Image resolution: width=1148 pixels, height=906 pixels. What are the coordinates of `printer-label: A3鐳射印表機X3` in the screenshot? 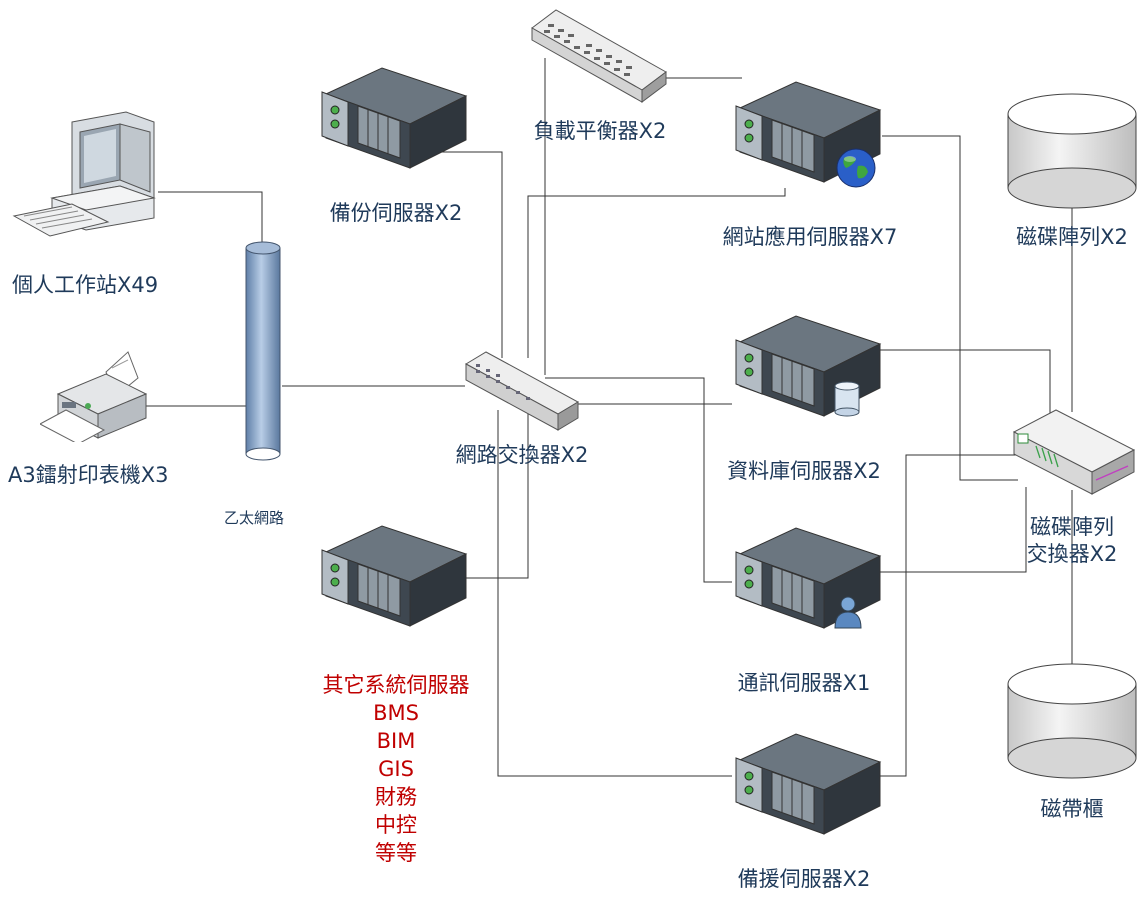 It's located at (88, 475).